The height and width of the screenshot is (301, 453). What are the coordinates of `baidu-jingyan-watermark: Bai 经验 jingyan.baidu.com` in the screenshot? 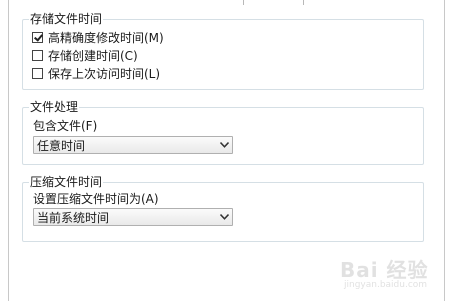 It's located at (385, 274).